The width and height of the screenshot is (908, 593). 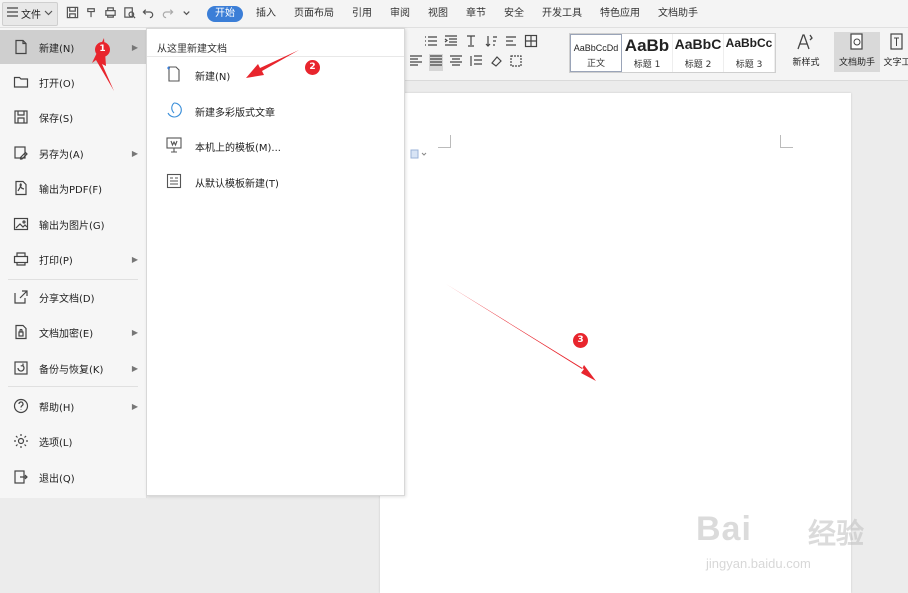 What do you see at coordinates (758, 563) in the screenshot?
I see `watermark-url: jingyan.baidu.com` at bounding box center [758, 563].